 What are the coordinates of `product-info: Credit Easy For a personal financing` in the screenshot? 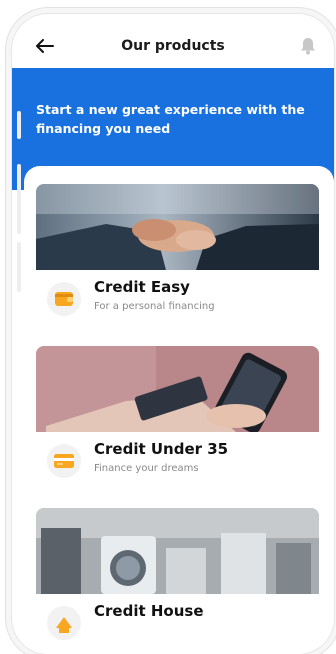 It's located at (177, 305).